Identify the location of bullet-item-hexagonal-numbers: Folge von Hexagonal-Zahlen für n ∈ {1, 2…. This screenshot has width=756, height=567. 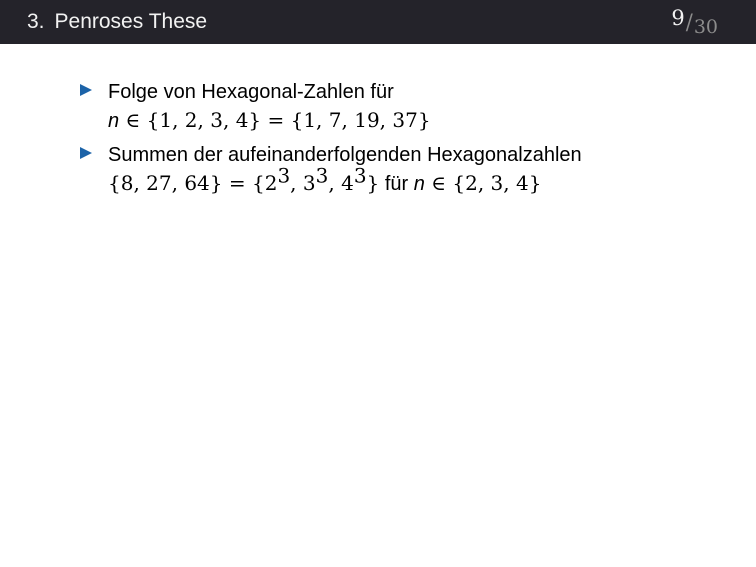
(400, 106).